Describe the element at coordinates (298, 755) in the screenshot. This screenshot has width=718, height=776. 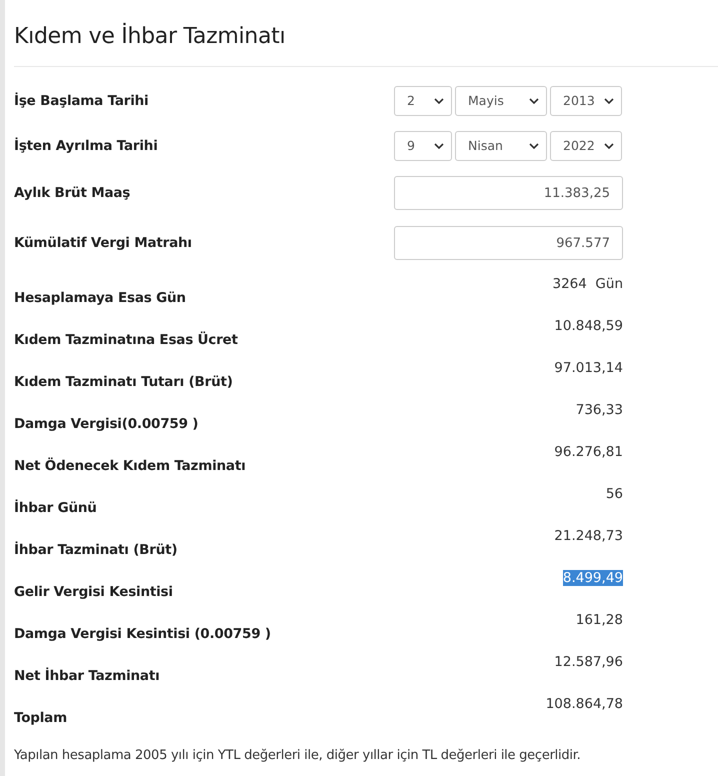
I see `note-text: Yapılan hesaplama 2005 yılı için YTL değerleri ile, diğer yıllar için TL değerleri ile geçerlidir.` at that location.